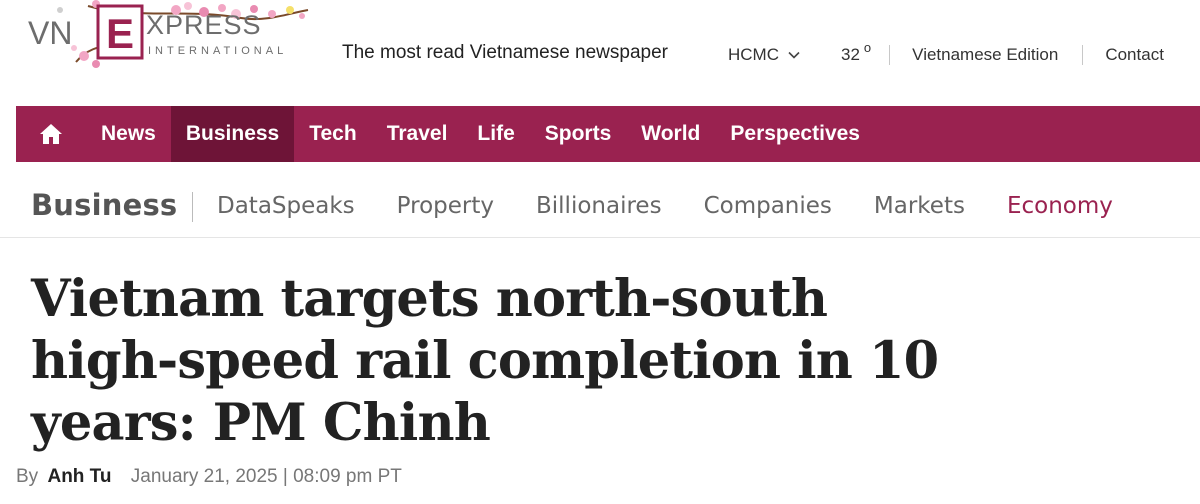  I want to click on vietnamese-edition-link: Vietnamese Edition, so click(985, 55).